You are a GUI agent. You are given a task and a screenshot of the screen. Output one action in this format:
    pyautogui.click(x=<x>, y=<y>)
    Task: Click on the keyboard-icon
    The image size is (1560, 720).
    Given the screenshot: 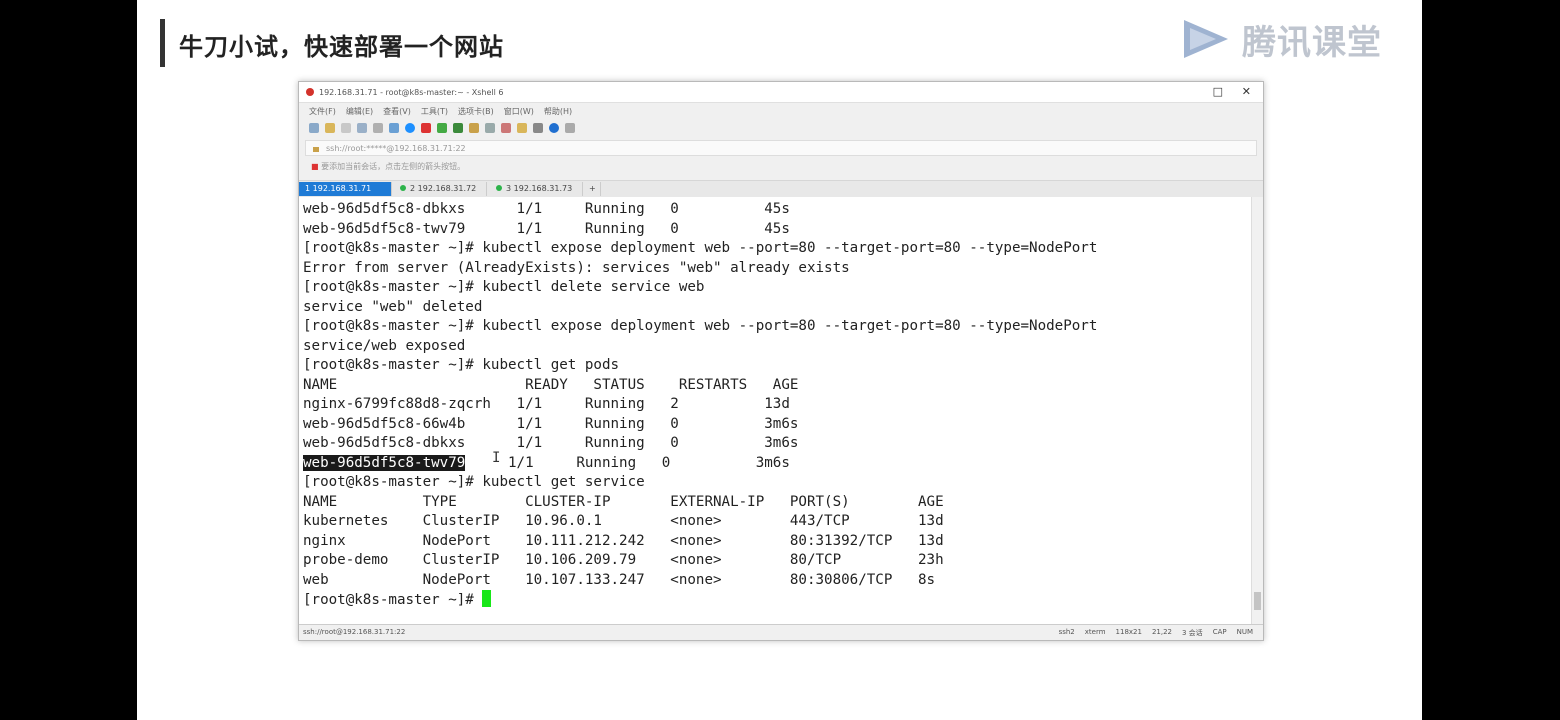 What is the action you would take?
    pyautogui.click(x=490, y=128)
    